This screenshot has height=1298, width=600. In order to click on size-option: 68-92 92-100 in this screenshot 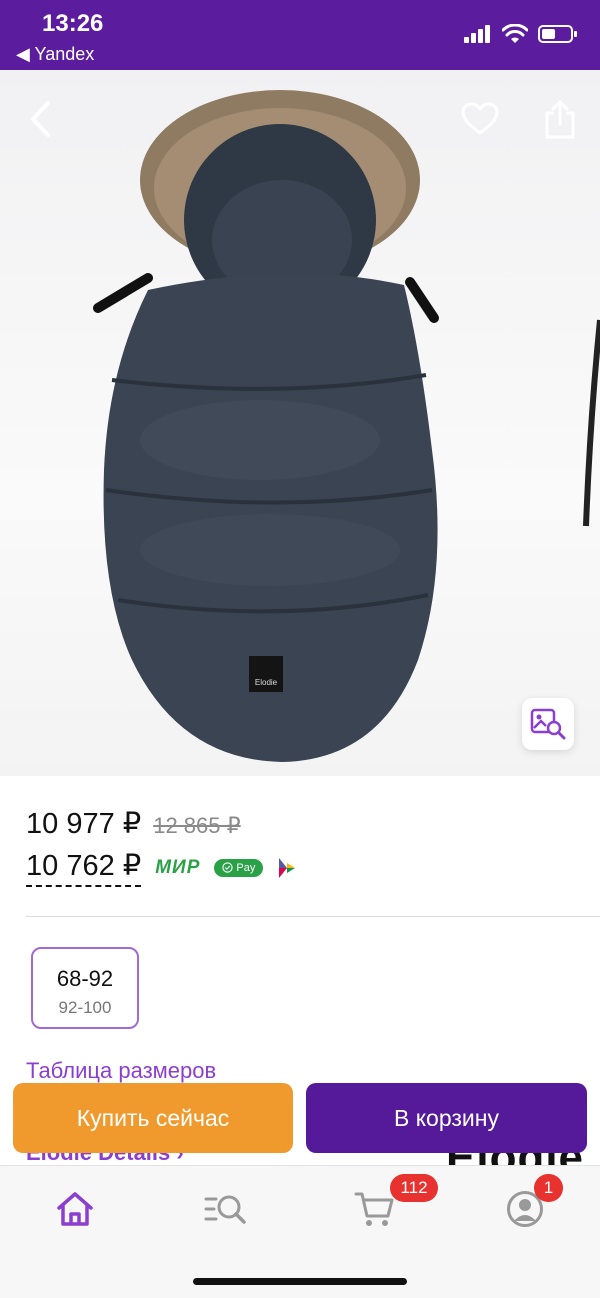, I will do `click(85, 988)`.